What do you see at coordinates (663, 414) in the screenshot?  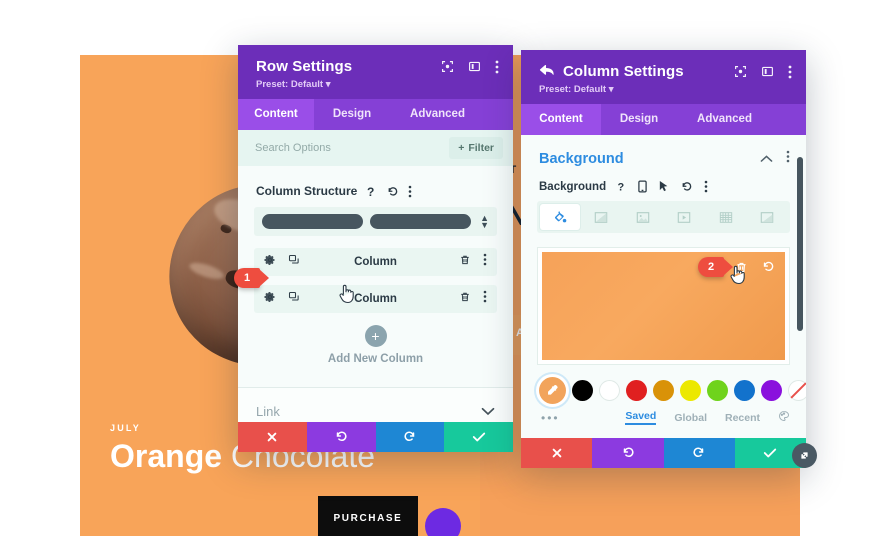 I see `palette-footer: ••• Saved Global Recent` at bounding box center [663, 414].